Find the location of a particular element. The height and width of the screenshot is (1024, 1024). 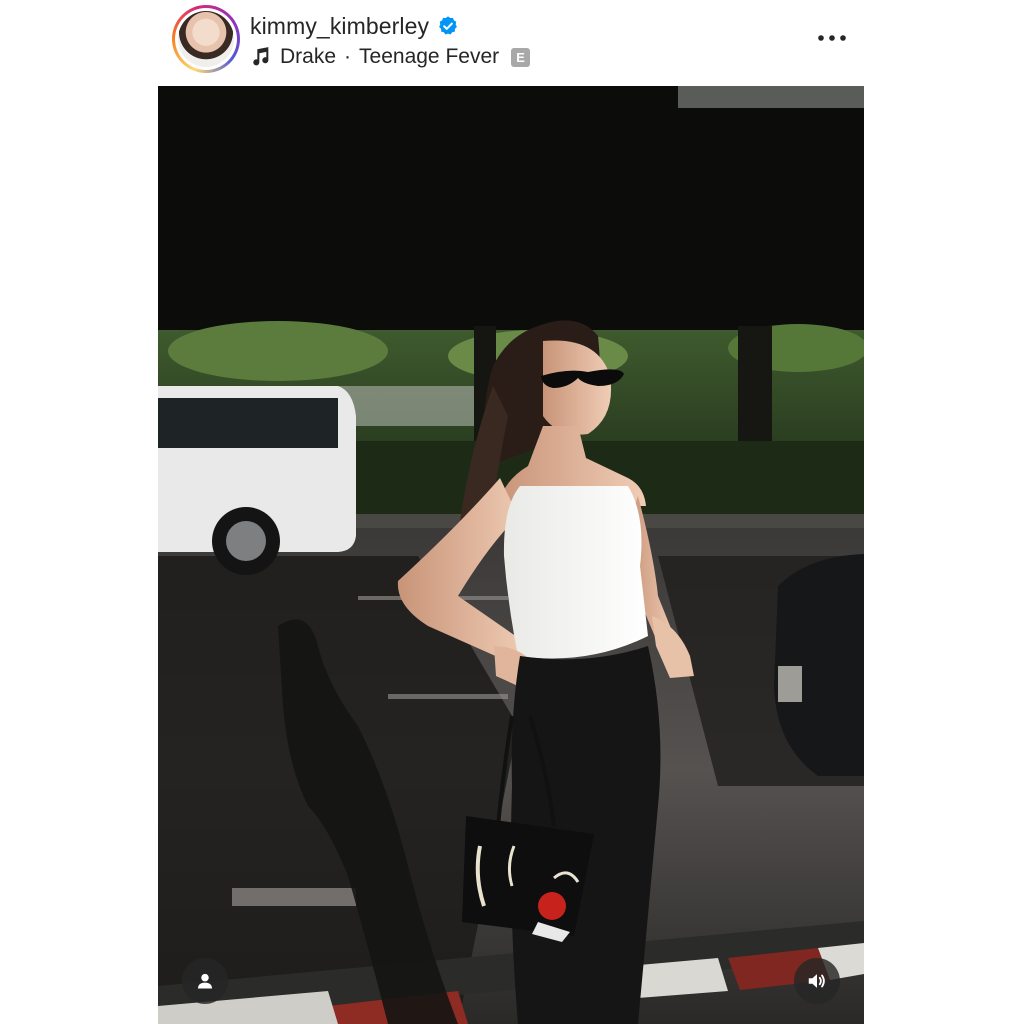

audio-toggle-button is located at coordinates (817, 981).